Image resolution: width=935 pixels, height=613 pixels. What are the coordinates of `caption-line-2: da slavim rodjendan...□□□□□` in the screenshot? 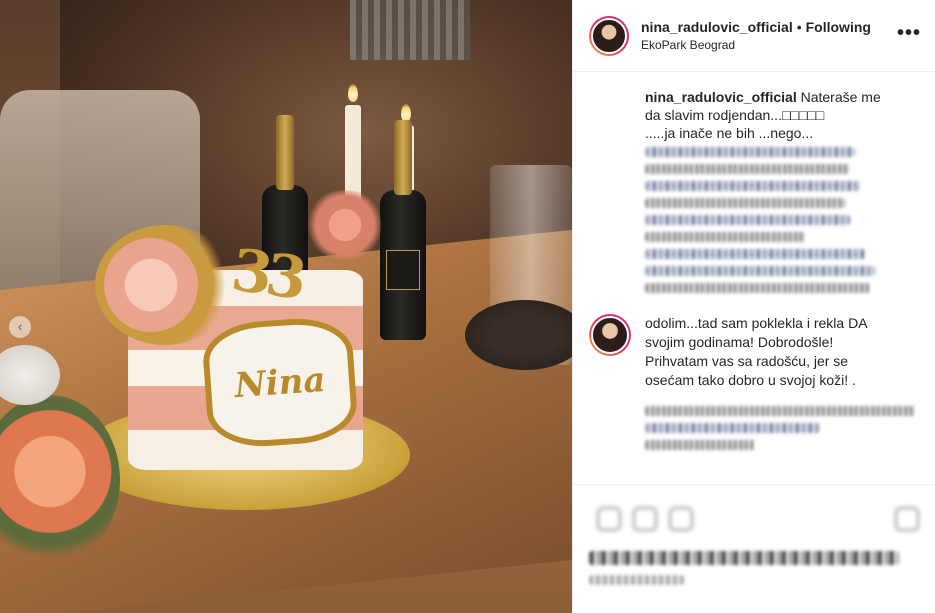 It's located at (735, 115).